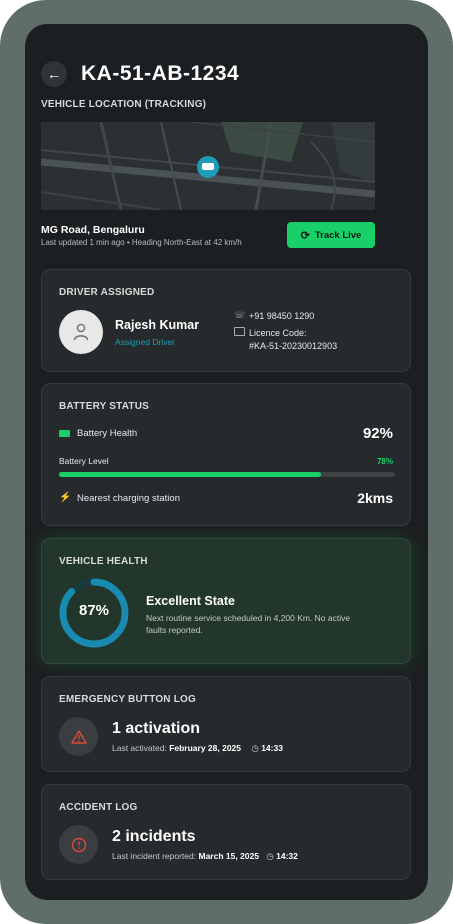 The height and width of the screenshot is (924, 453). I want to click on back-button: ←, so click(54, 74).